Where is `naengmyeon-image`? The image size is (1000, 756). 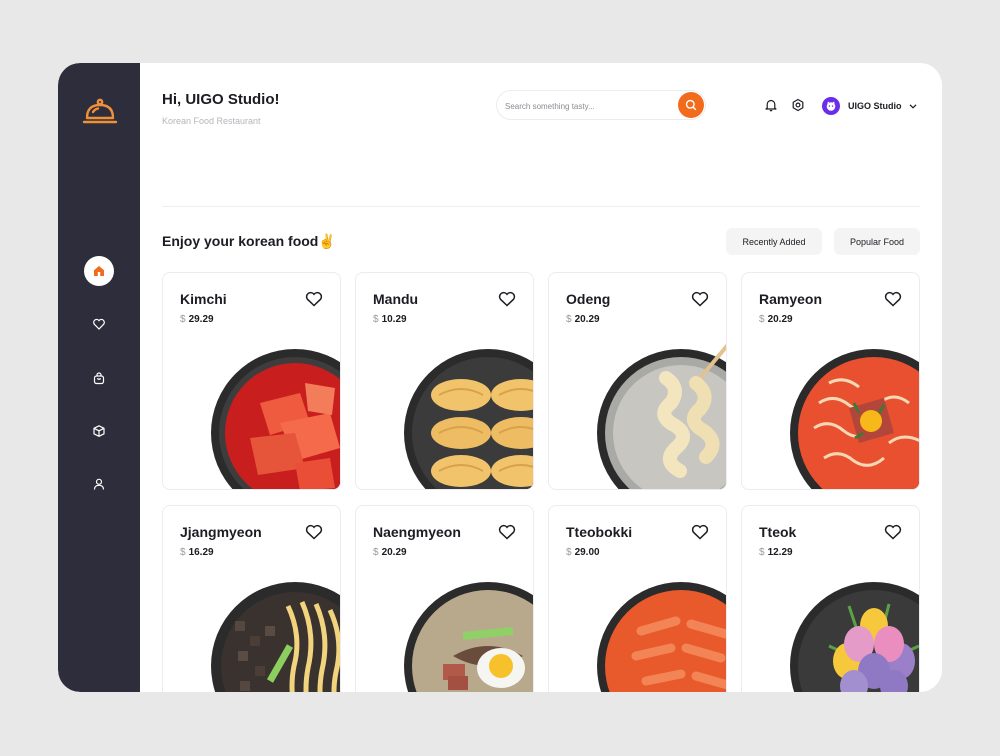
naengmyeon-image is located at coordinates (468, 637).